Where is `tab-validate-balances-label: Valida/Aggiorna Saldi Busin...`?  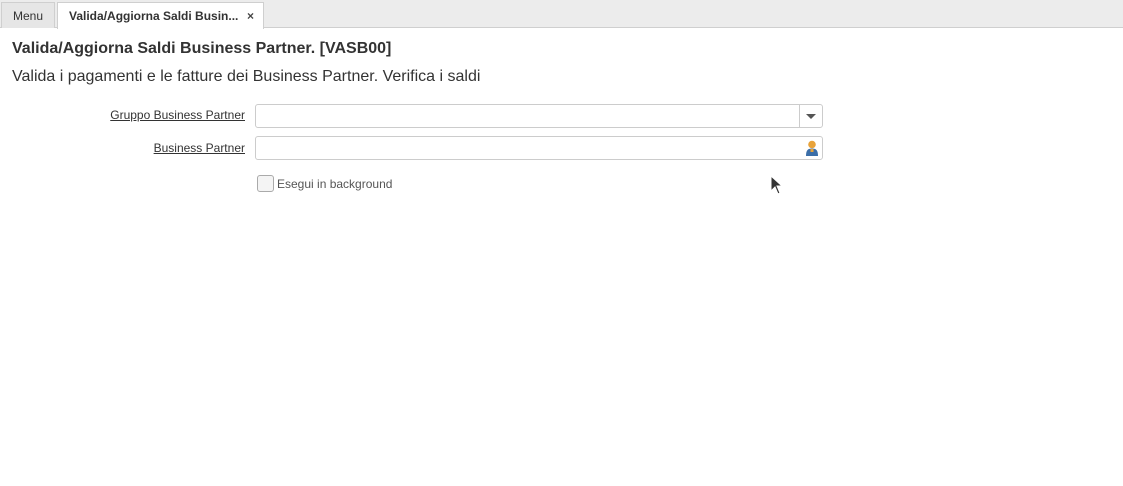
tab-validate-balances-label: Valida/Aggiorna Saldi Busin... is located at coordinates (154, 16).